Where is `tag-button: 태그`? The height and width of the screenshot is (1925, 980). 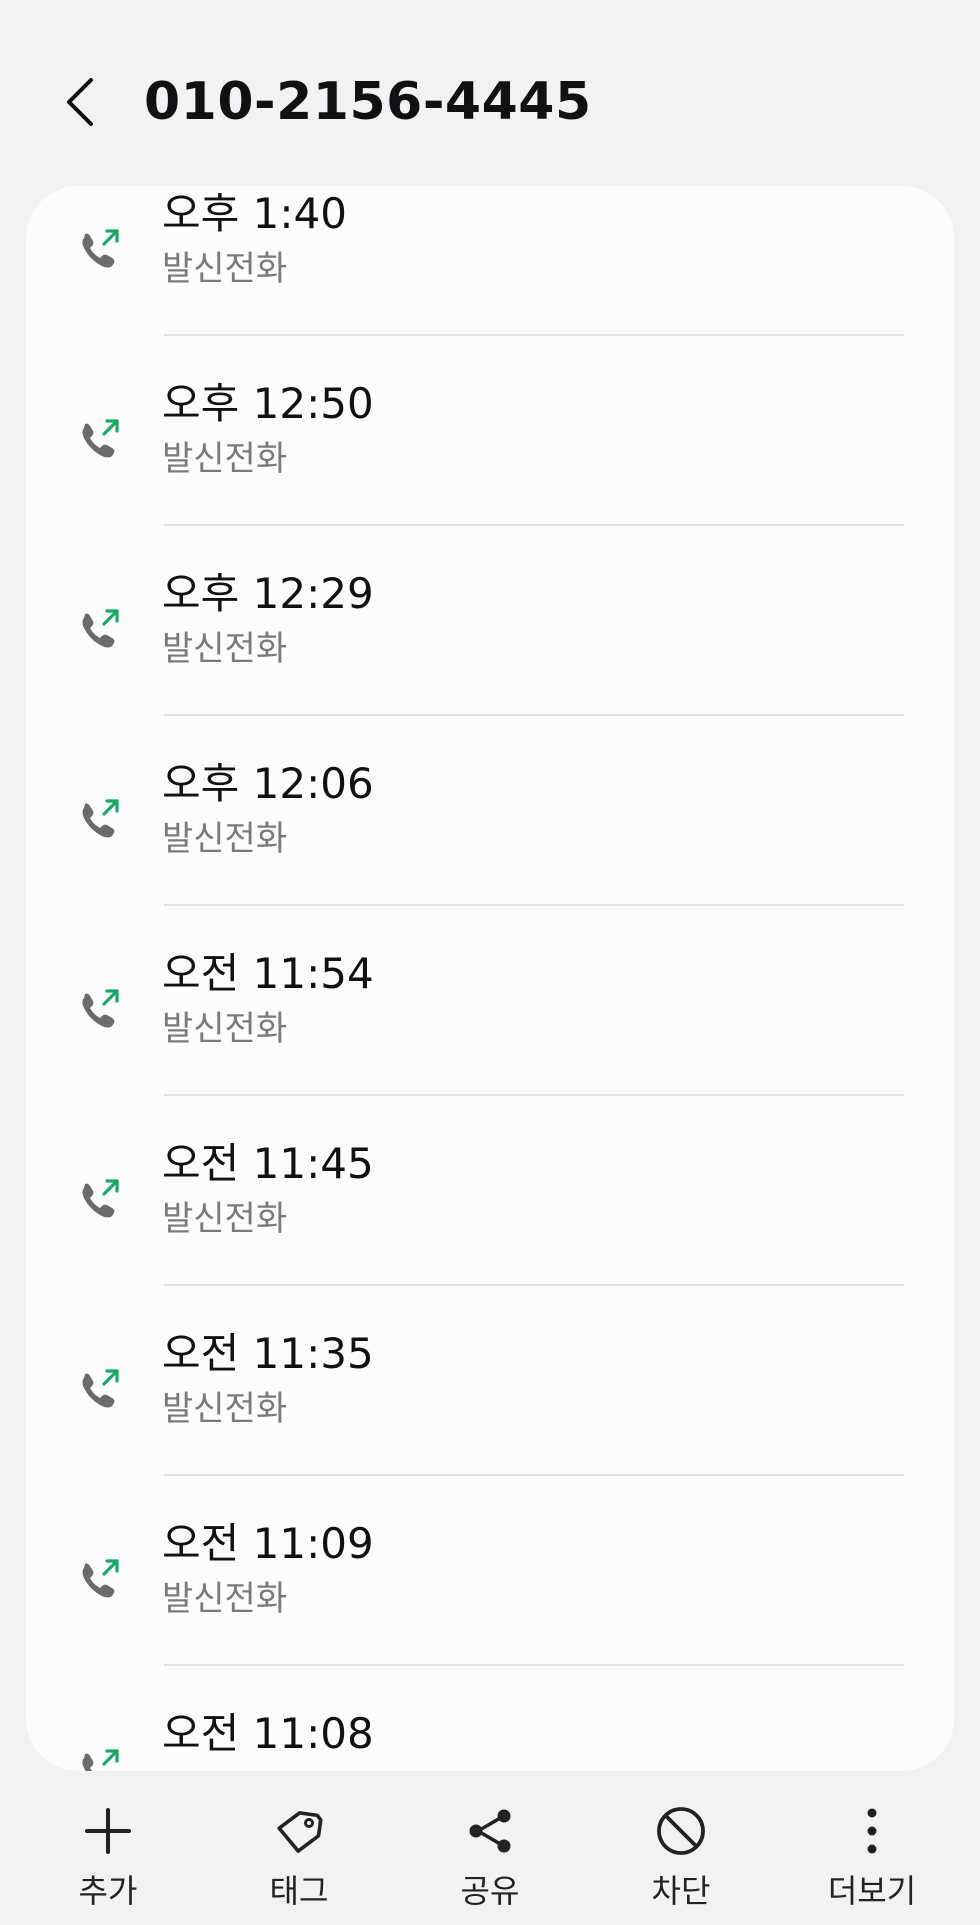
tag-button: 태그 is located at coordinates (299, 1850).